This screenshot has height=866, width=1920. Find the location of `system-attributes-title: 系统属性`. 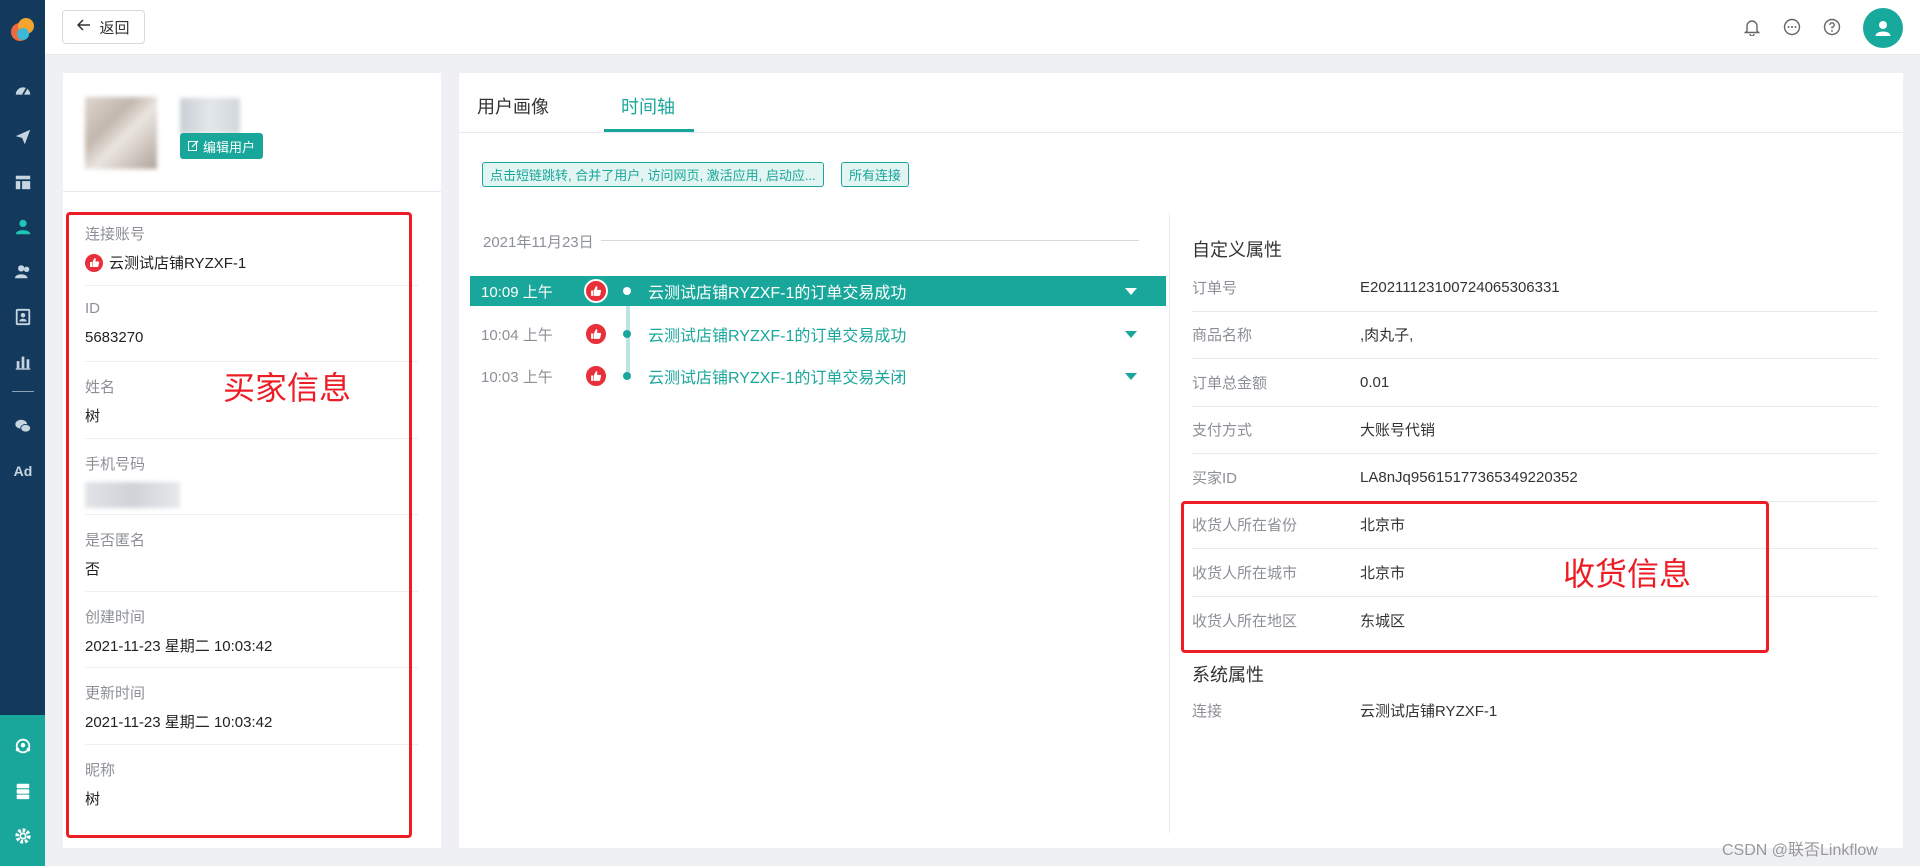

system-attributes-title: 系统属性 is located at coordinates (1228, 675).